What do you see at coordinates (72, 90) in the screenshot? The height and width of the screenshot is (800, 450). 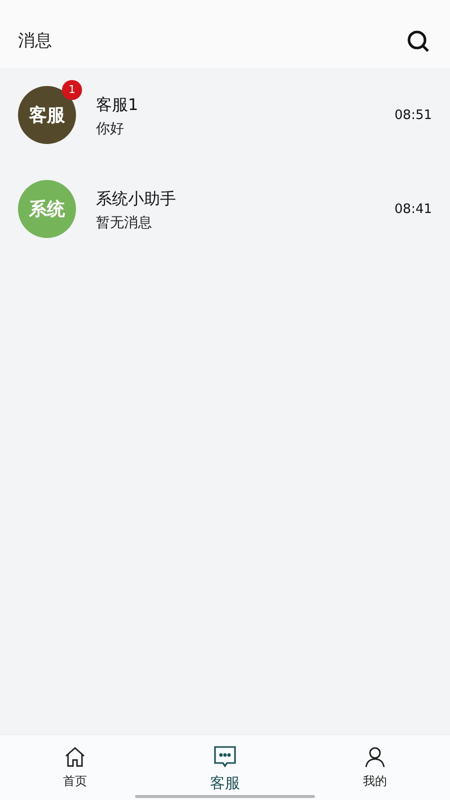 I see `unread-badge: 1` at bounding box center [72, 90].